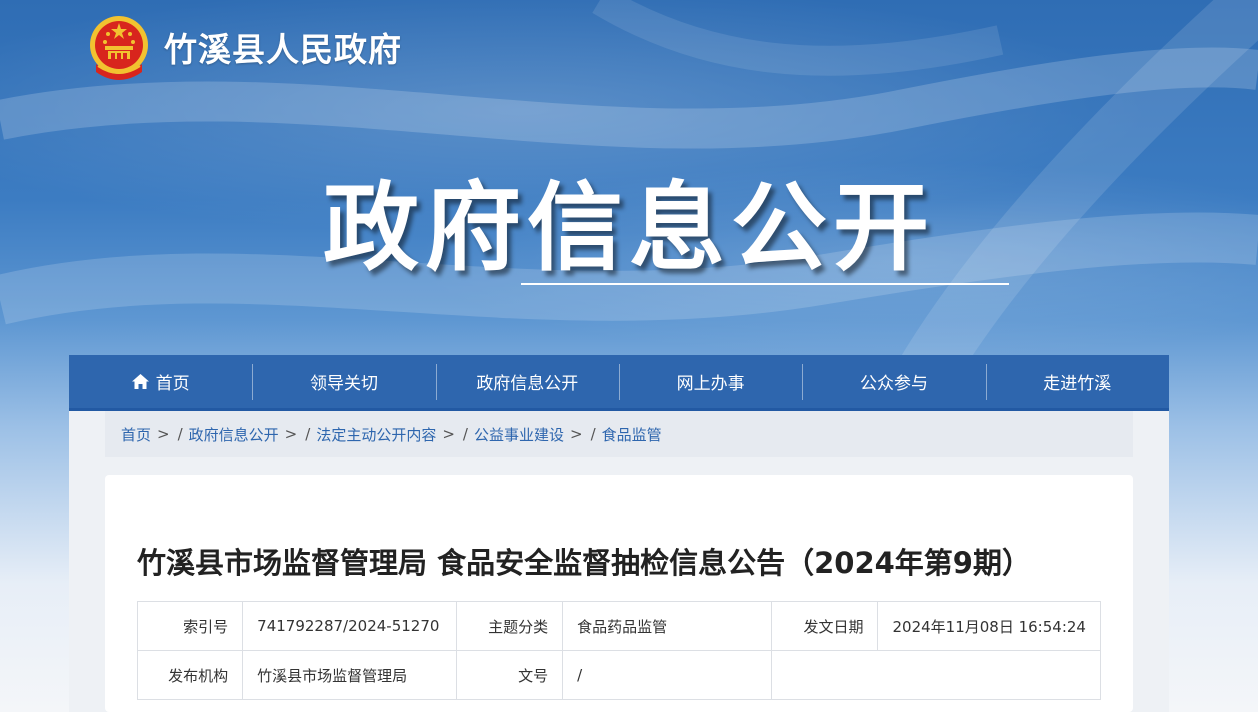 This screenshot has height=712, width=1258. Describe the element at coordinates (632, 434) in the screenshot. I see `breadcrumb-food-supervision: 食品监管` at that location.